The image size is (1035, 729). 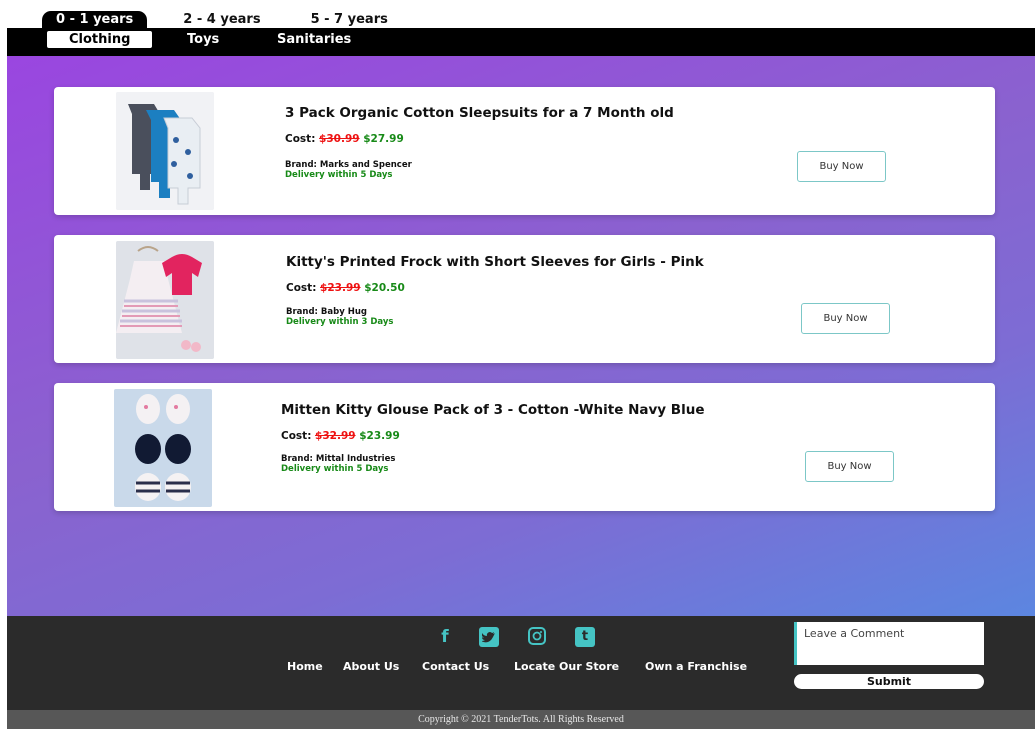 I want to click on age-tabs: 0 - 1 years 2 - 4 years 5 - 7 years, so click(x=222, y=20).